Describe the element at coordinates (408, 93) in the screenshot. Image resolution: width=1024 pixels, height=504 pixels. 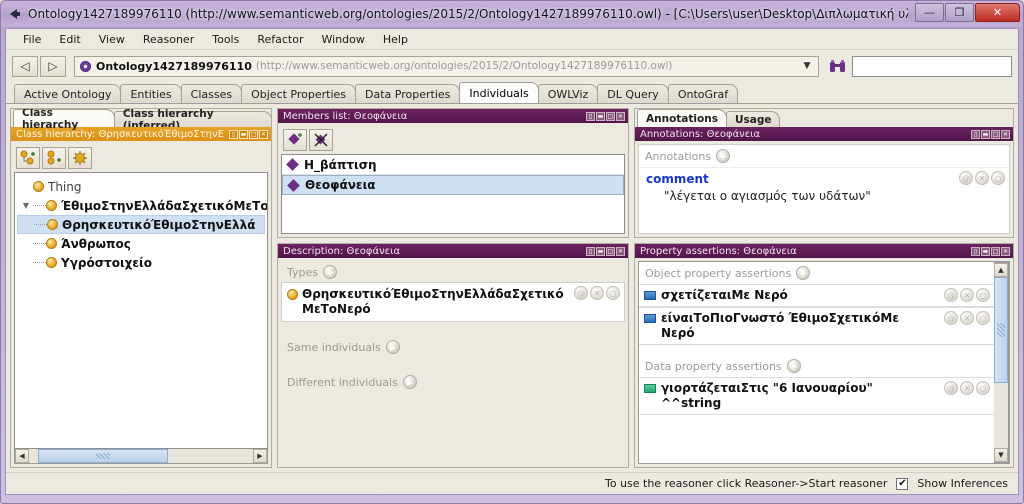
I see `tab-data-properties: Data Properties` at that location.